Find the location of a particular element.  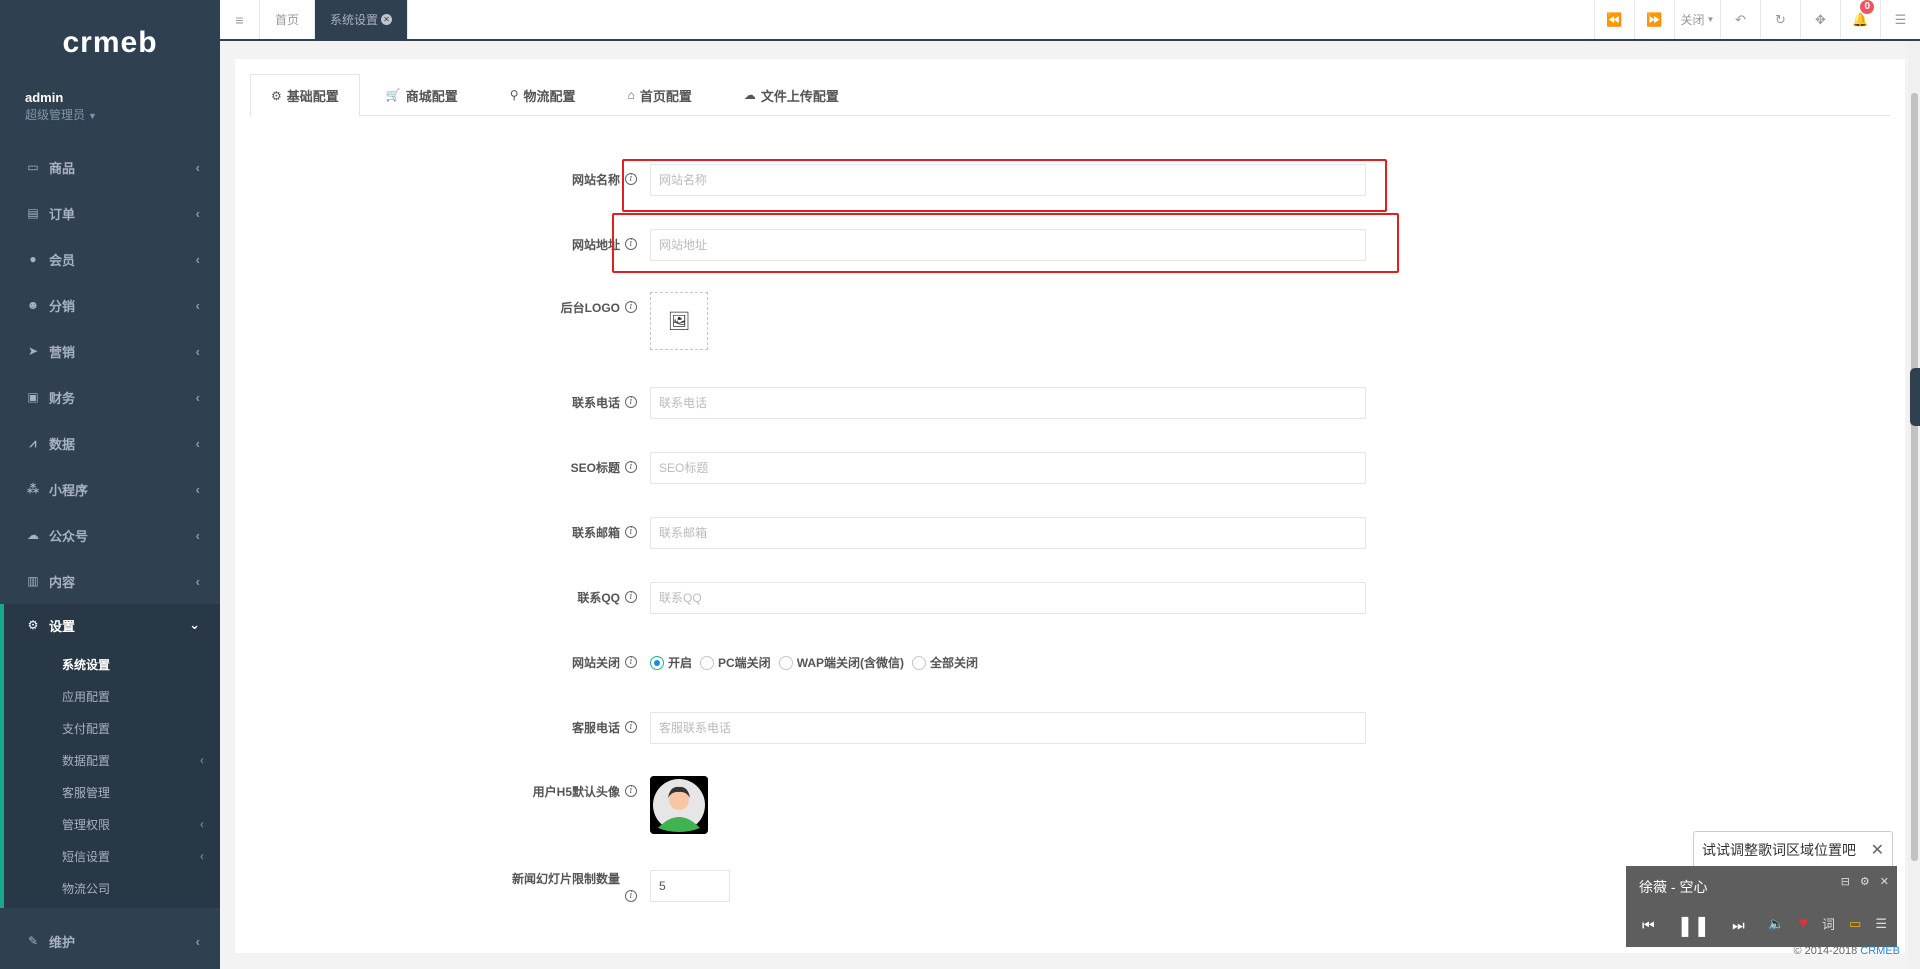

news-slide-limit-input is located at coordinates (690, 886).